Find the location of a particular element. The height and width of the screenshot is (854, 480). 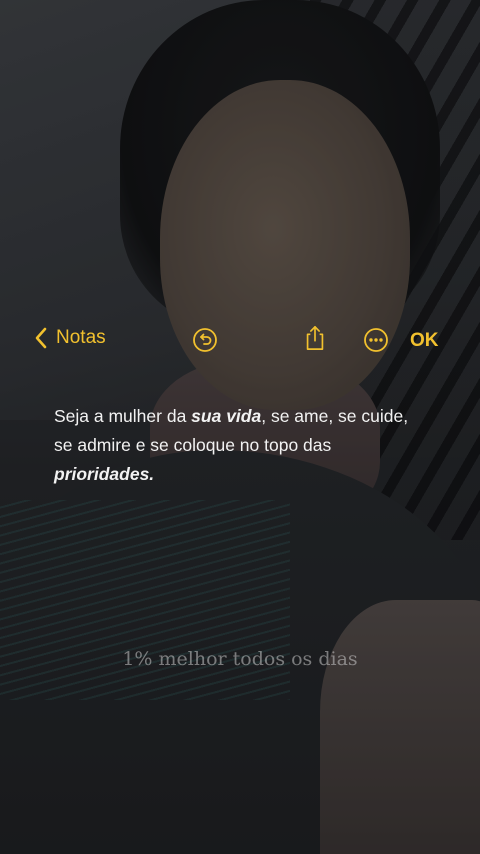

notes-toolbar: Notas OK is located at coordinates (240, 340).